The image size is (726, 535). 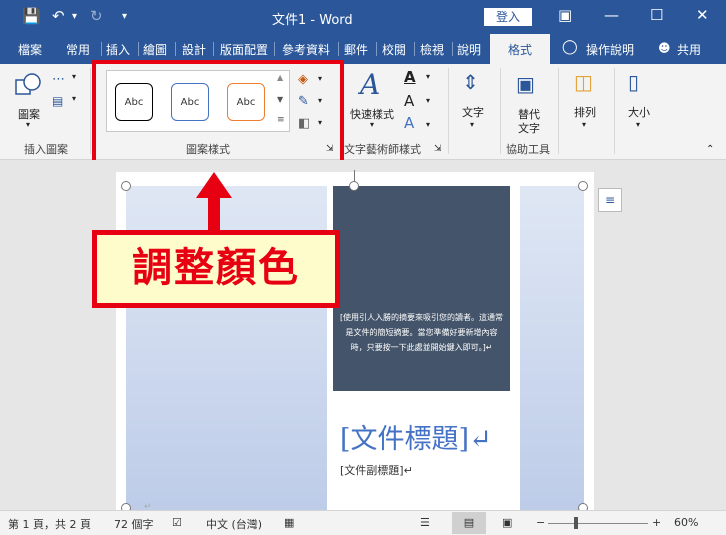 I want to click on edit-shape-icon: ⋯, so click(x=58, y=79).